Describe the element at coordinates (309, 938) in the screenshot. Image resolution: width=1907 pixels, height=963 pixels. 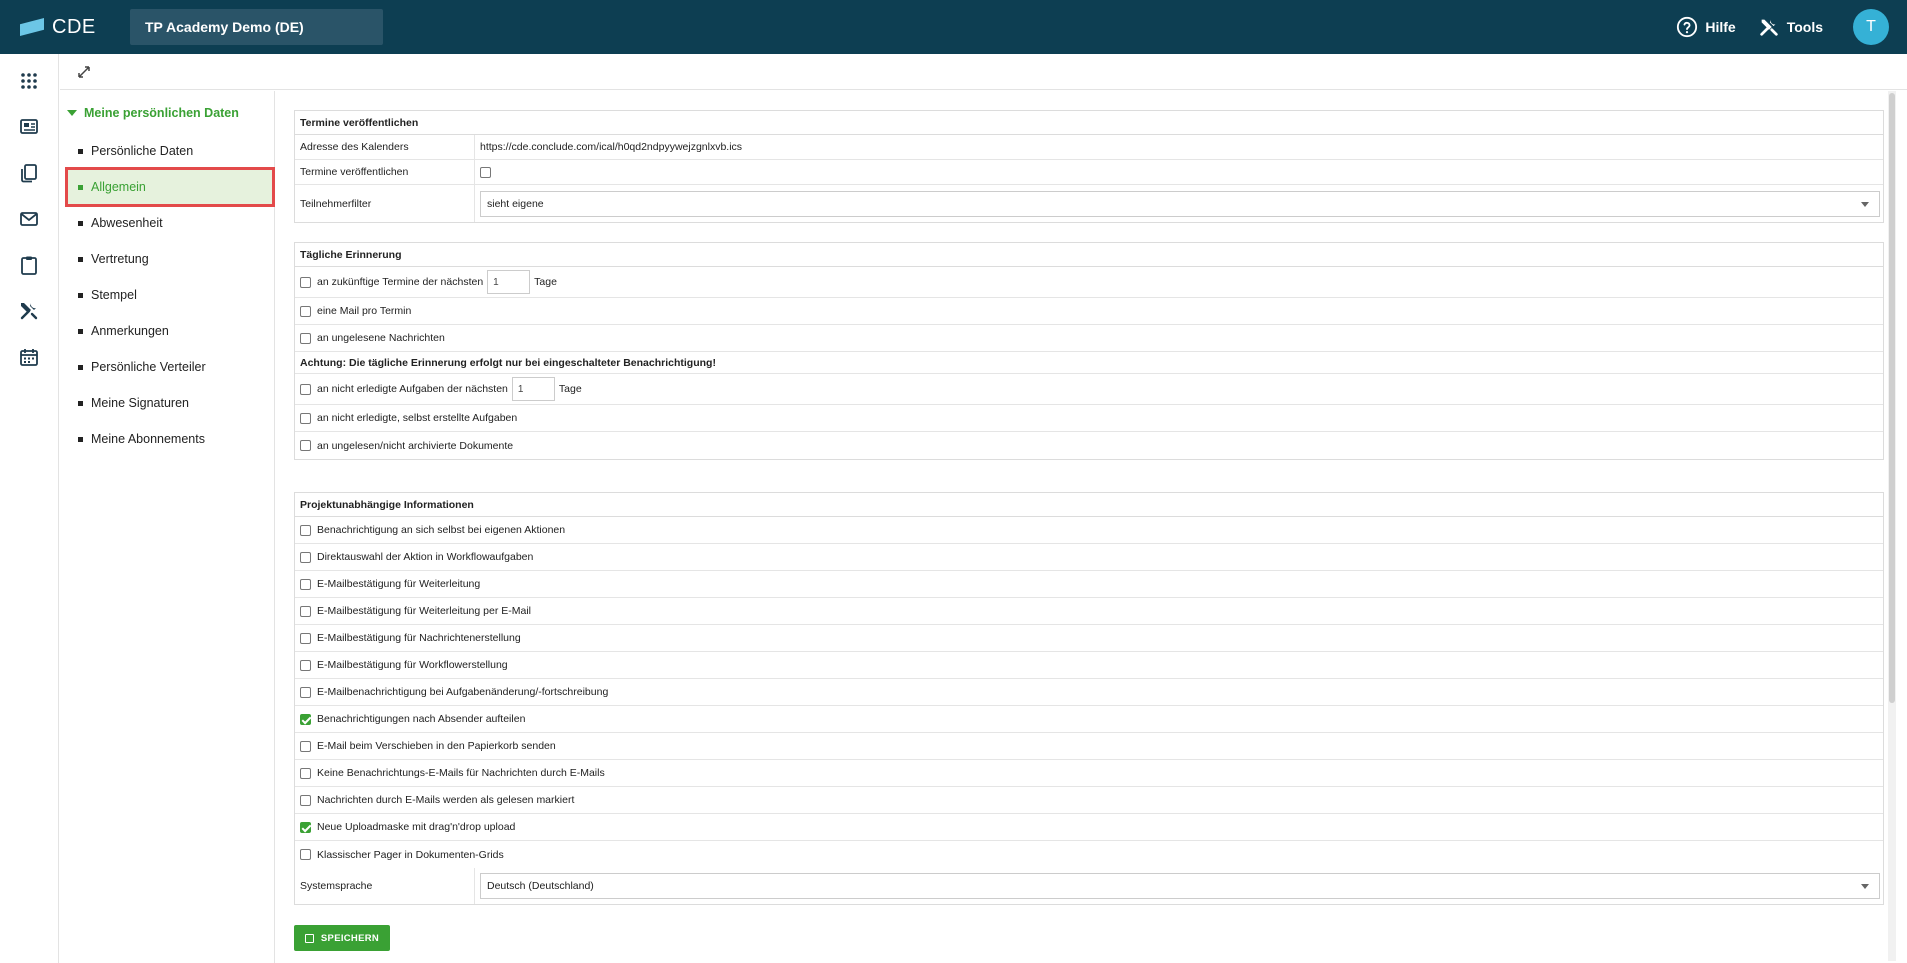
I see `save-icon` at that location.